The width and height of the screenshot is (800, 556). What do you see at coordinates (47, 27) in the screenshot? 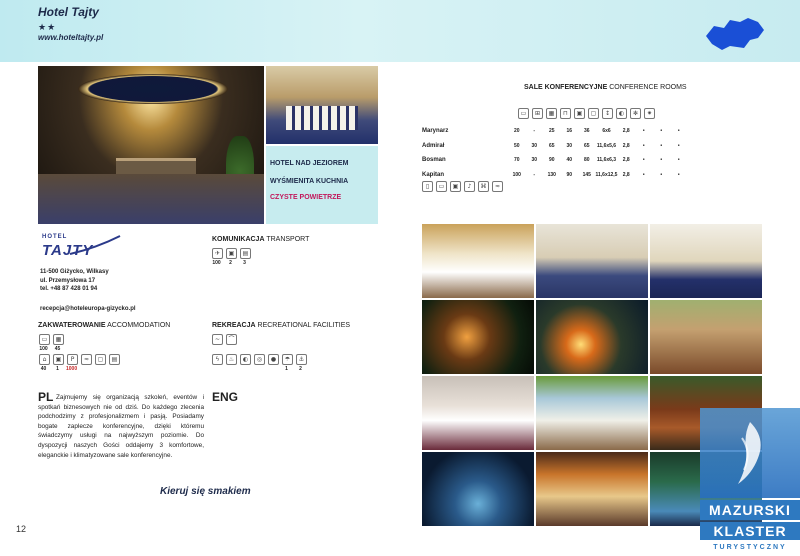
I see `hotel-stars: ★★` at bounding box center [47, 27].